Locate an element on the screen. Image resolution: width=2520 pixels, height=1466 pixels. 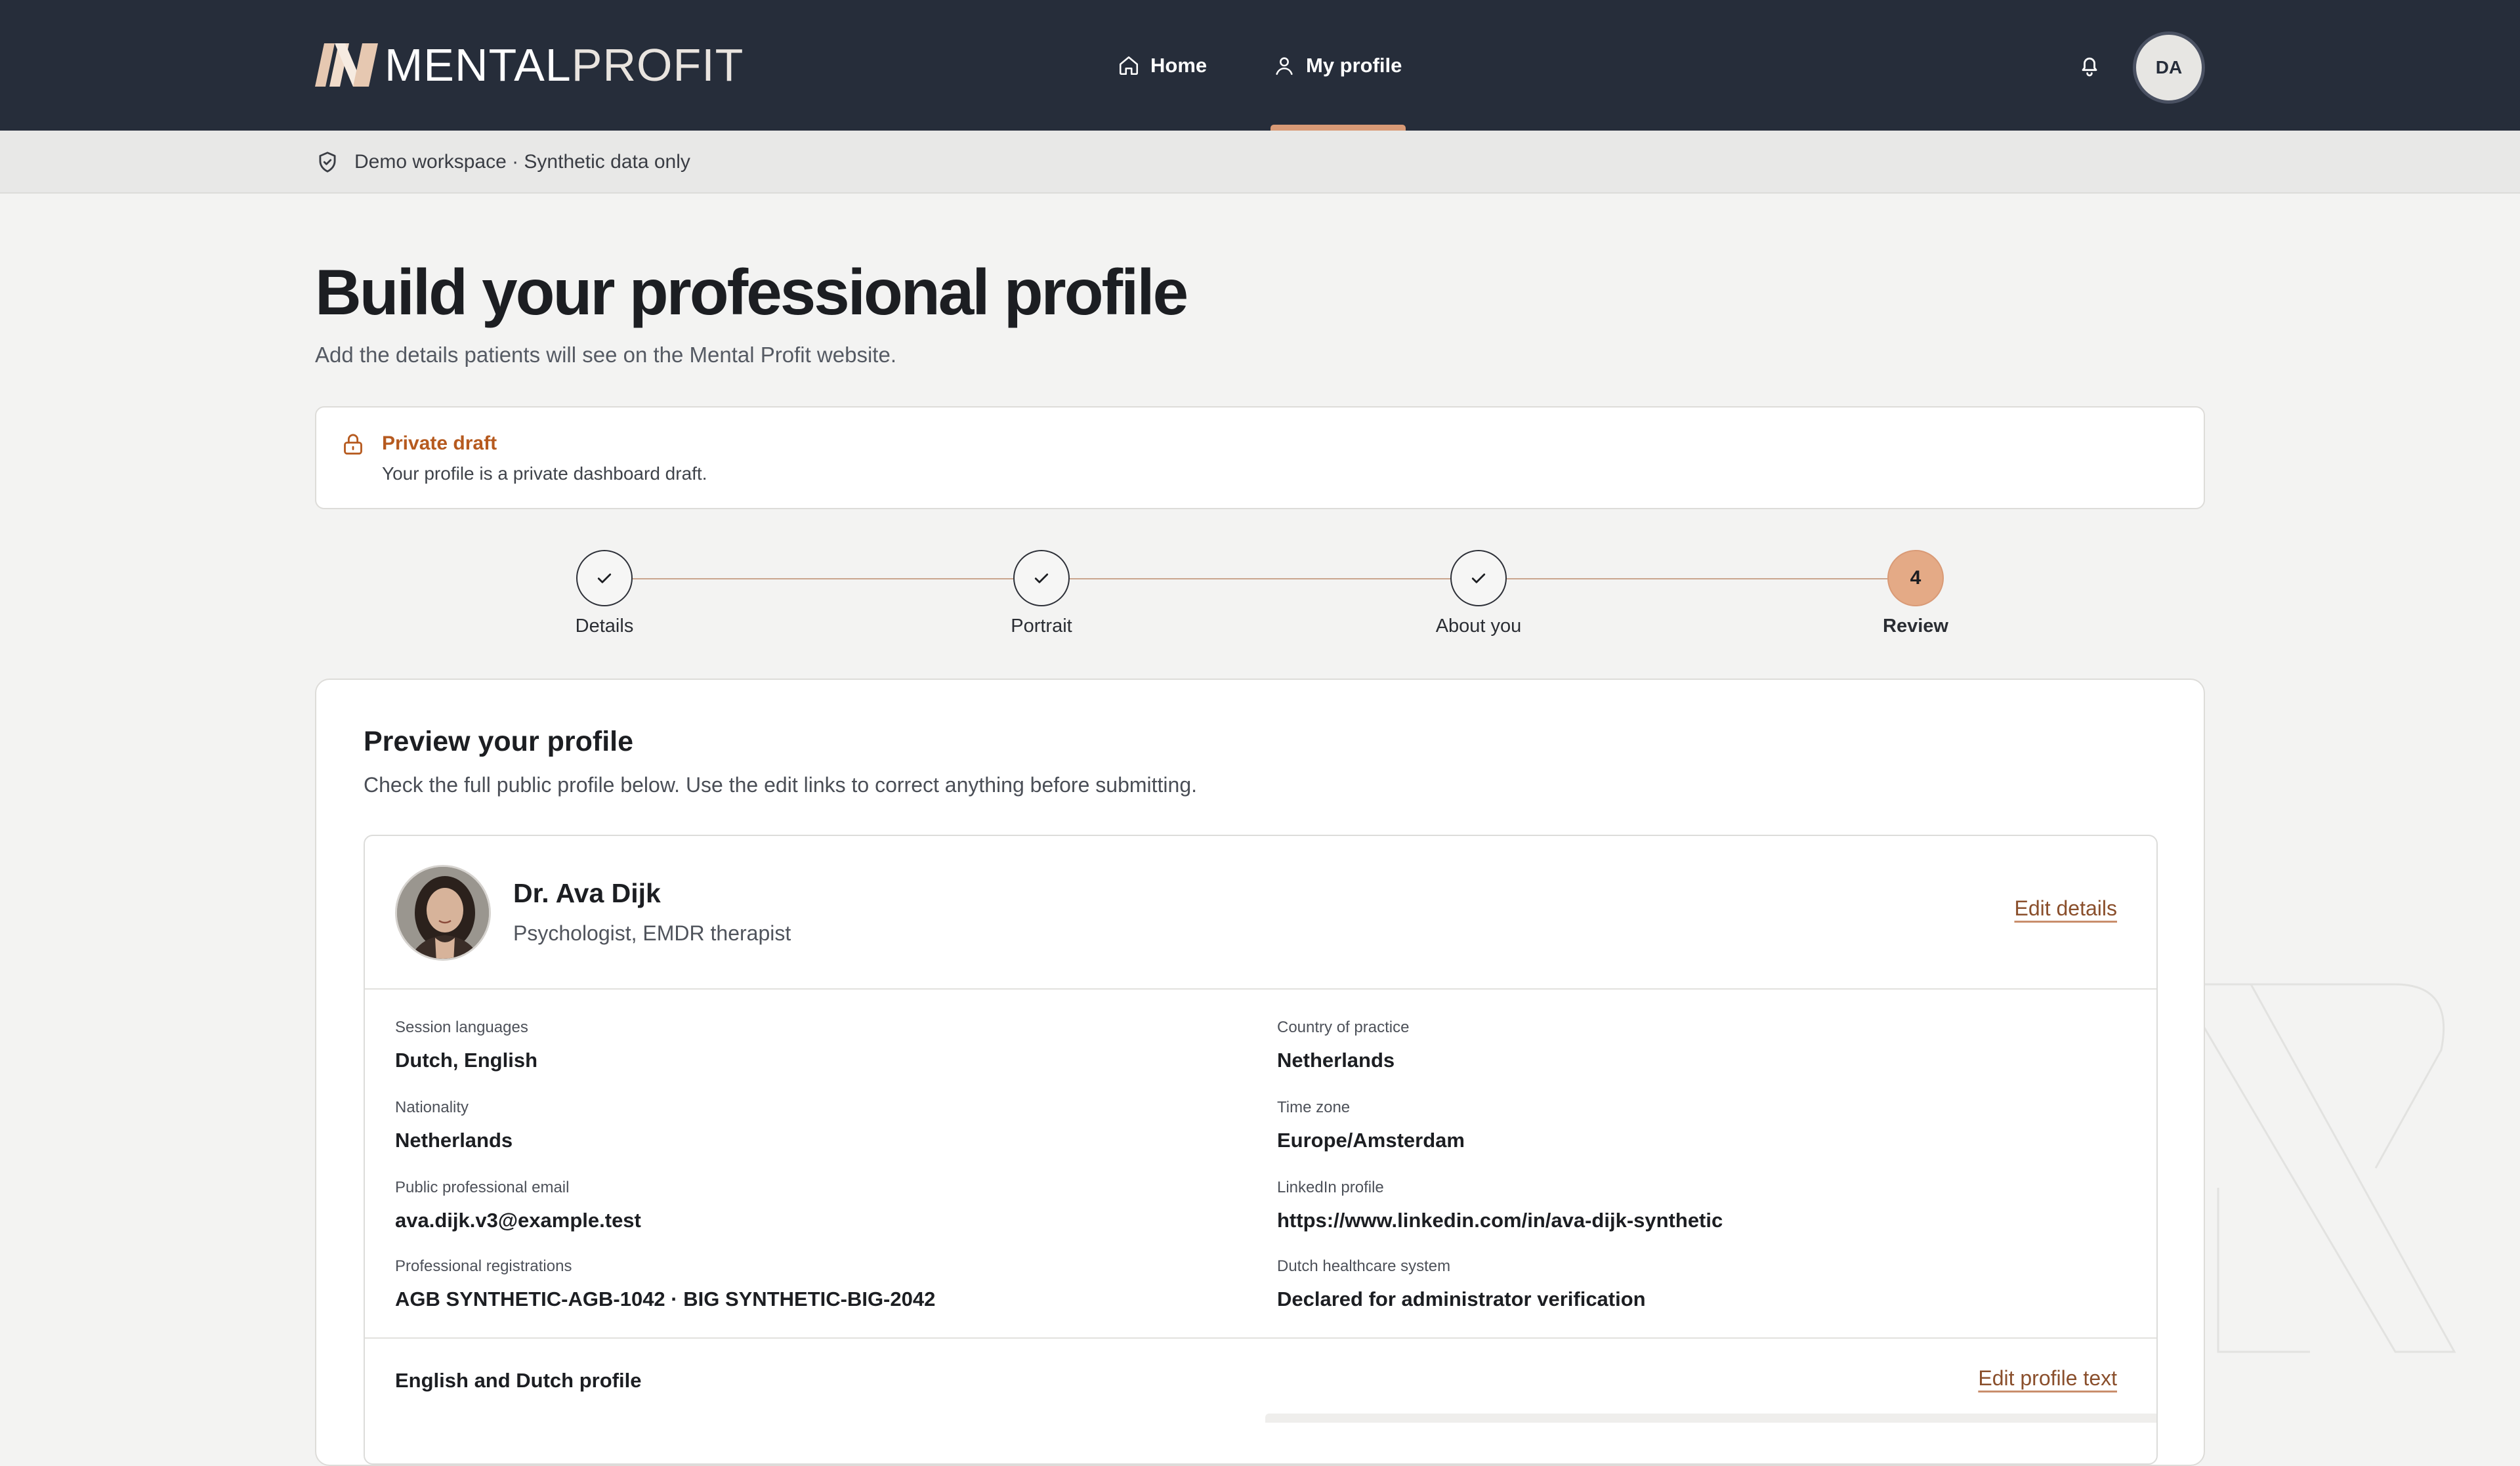
profile-portrait is located at coordinates (443, 913).